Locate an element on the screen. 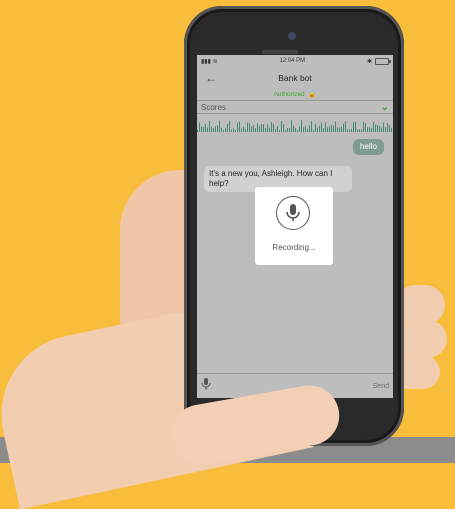 The image size is (455, 509). status-right: ✱ is located at coordinates (378, 61).